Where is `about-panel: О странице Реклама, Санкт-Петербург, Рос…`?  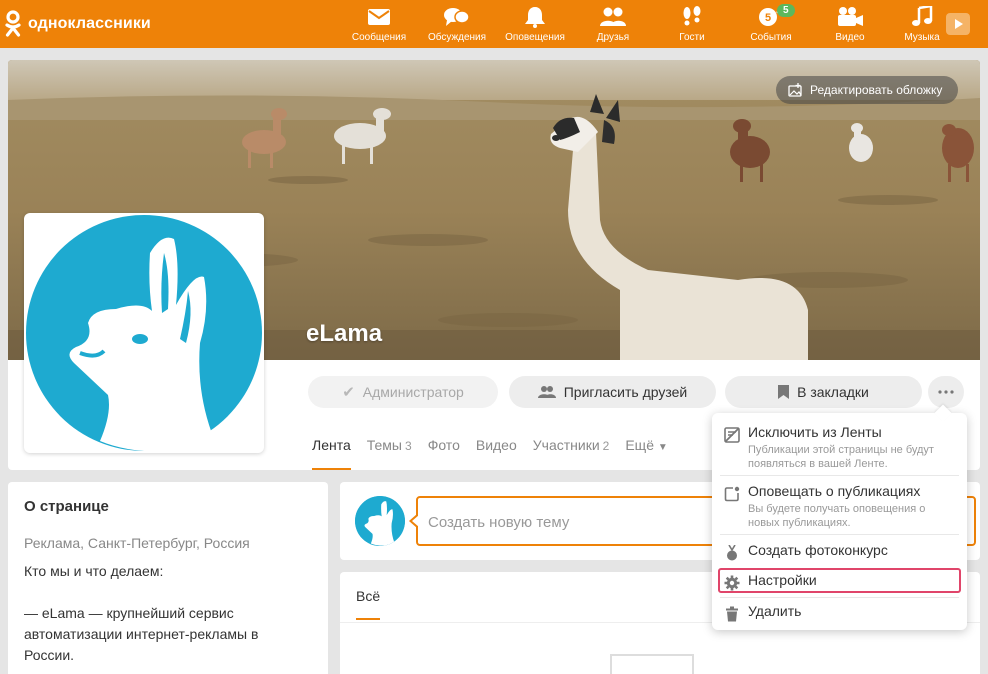 about-panel: О странице Реклама, Санкт-Петербург, Рос… is located at coordinates (168, 578).